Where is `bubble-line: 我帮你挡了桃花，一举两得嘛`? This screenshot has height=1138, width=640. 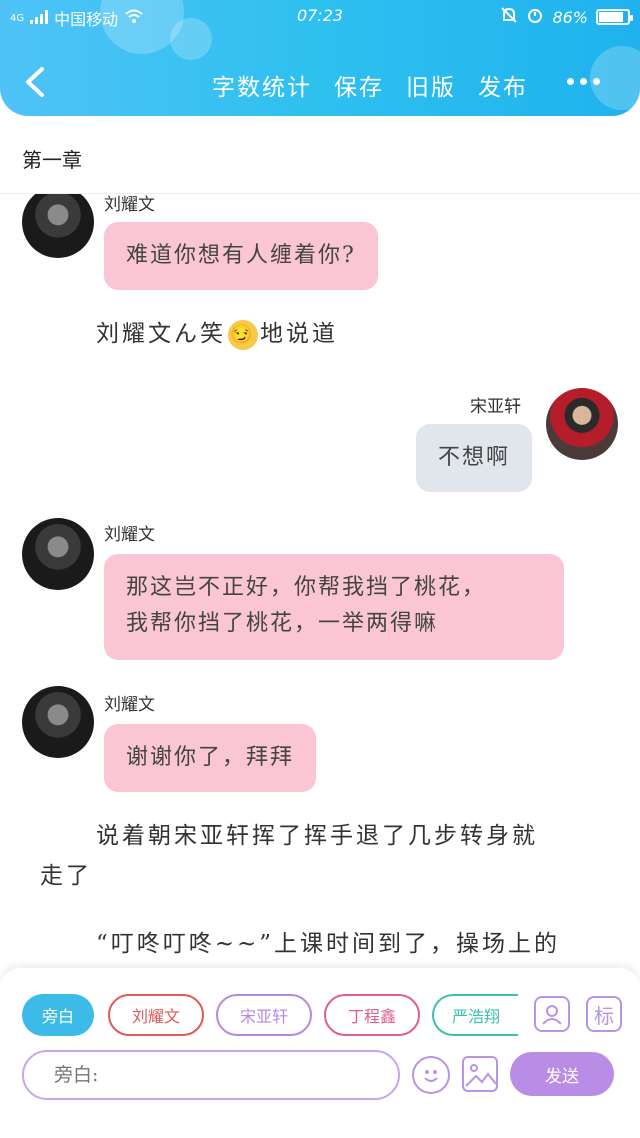 bubble-line: 我帮你挡了桃花，一举两得嘛 is located at coordinates (282, 623).